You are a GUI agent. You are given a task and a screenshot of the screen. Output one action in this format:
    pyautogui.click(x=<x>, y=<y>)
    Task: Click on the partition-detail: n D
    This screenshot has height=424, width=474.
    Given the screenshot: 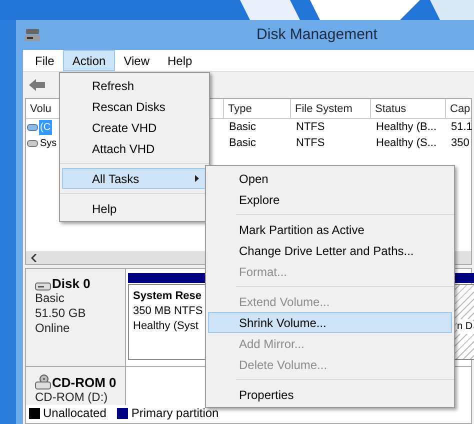 What is the action you would take?
    pyautogui.click(x=465, y=326)
    